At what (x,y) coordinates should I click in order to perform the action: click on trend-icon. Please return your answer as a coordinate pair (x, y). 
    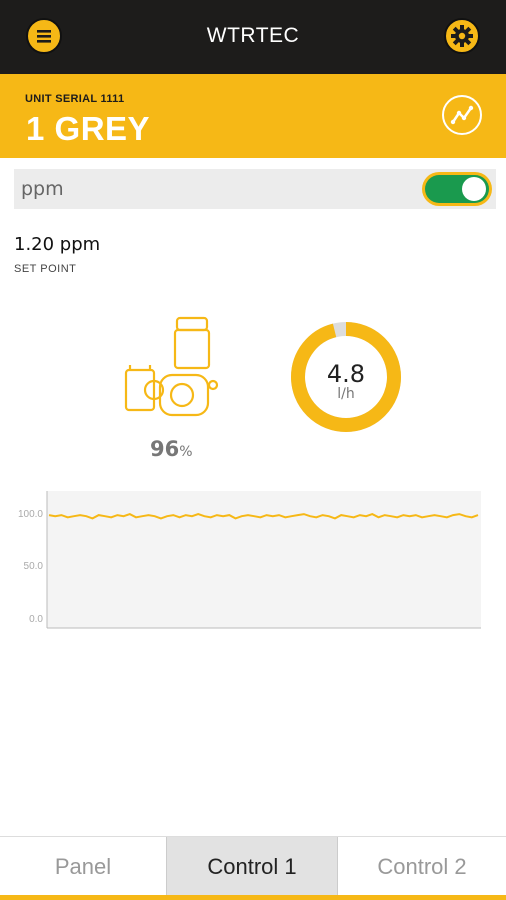
    Looking at the image, I should click on (462, 115).